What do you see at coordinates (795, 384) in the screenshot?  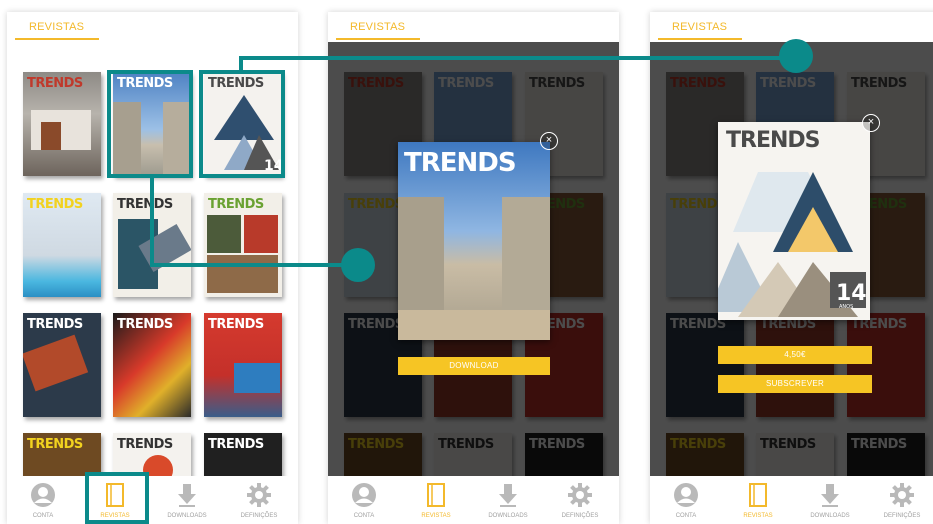 I see `subscribe-button: SUBSCREVER` at bounding box center [795, 384].